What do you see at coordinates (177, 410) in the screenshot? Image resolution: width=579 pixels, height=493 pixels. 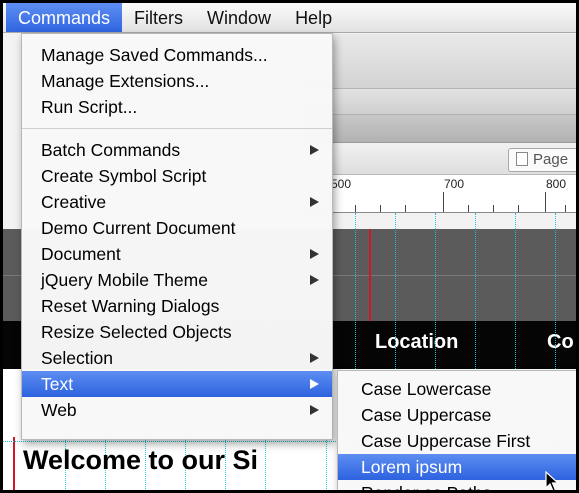 I see `menu-item-web: Web` at bounding box center [177, 410].